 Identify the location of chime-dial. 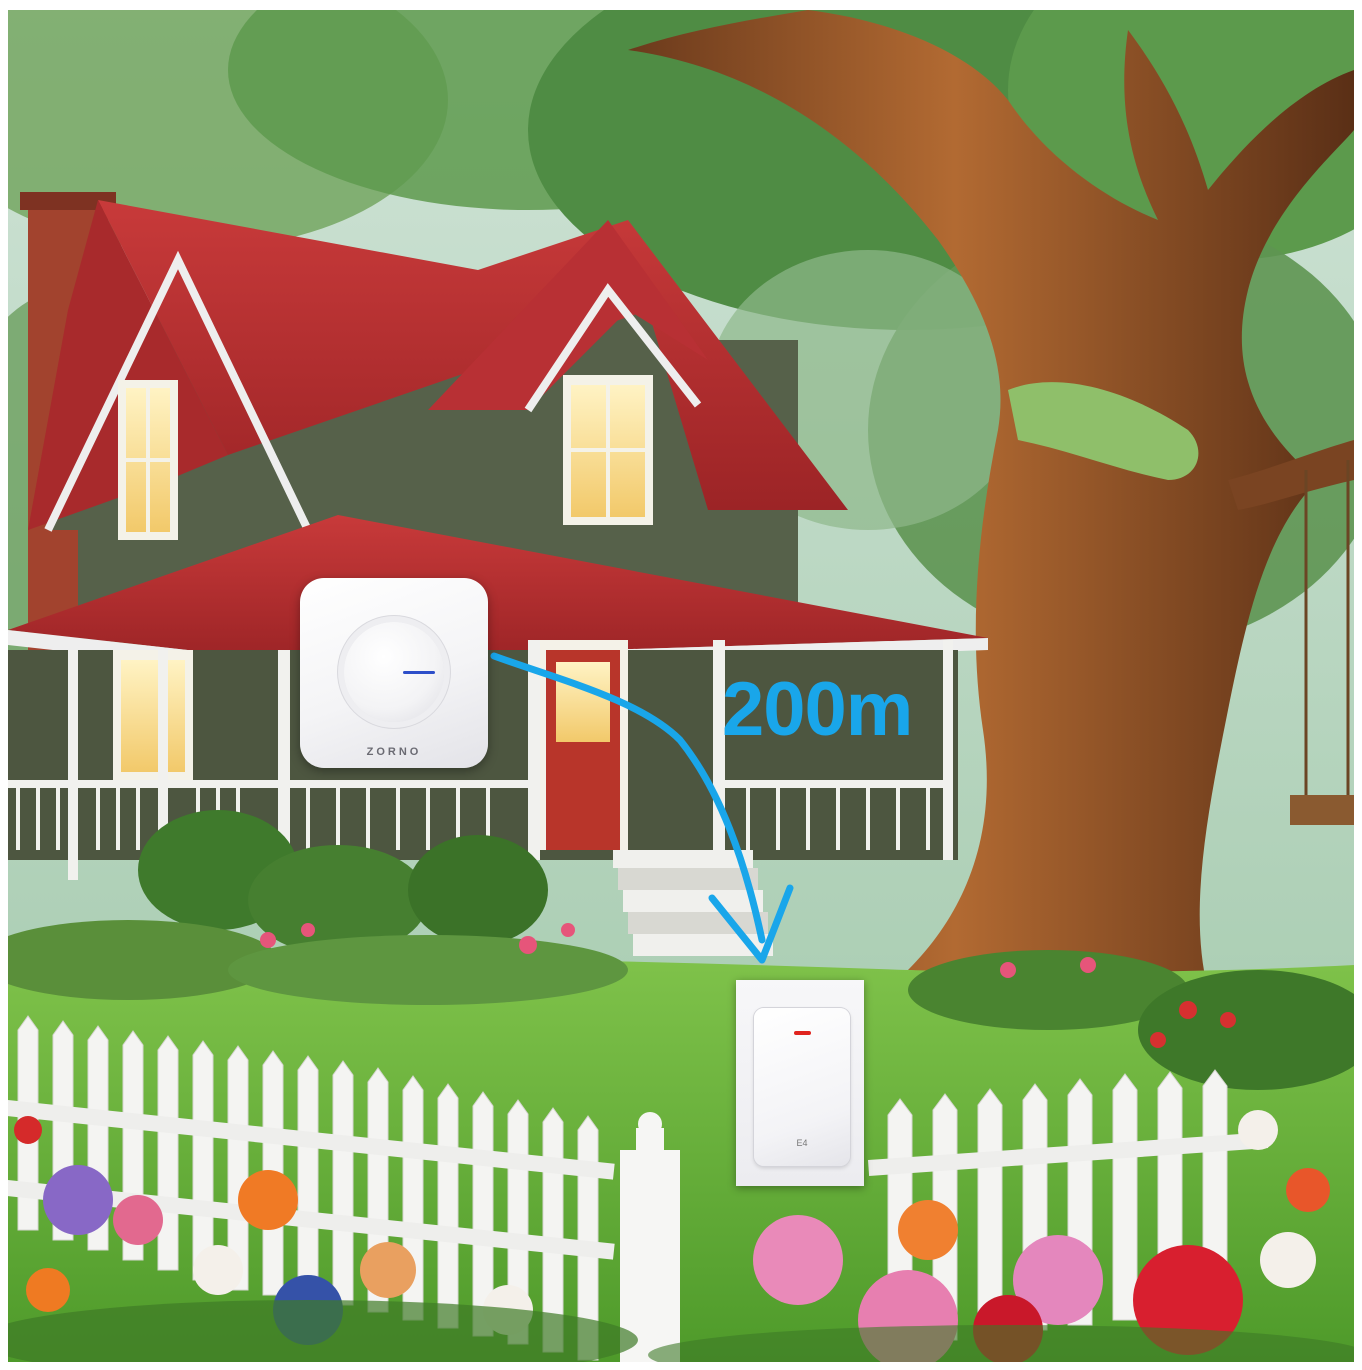
(394, 672).